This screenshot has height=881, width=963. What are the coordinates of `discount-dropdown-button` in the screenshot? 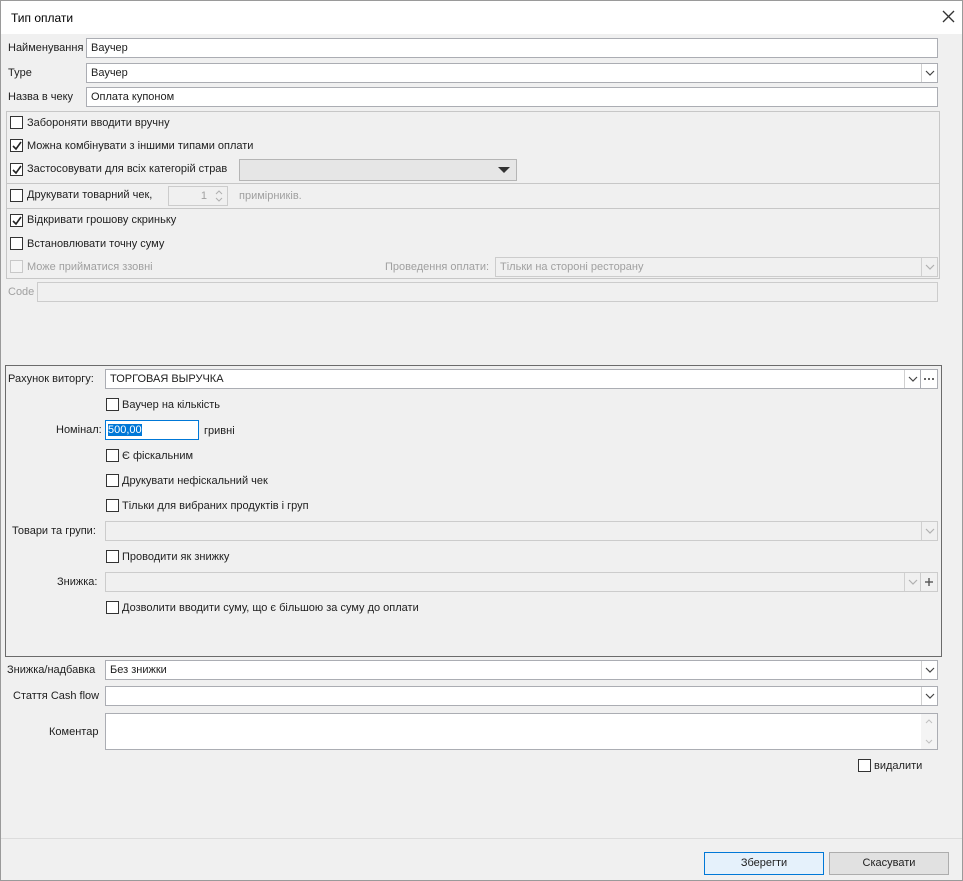 It's located at (912, 582).